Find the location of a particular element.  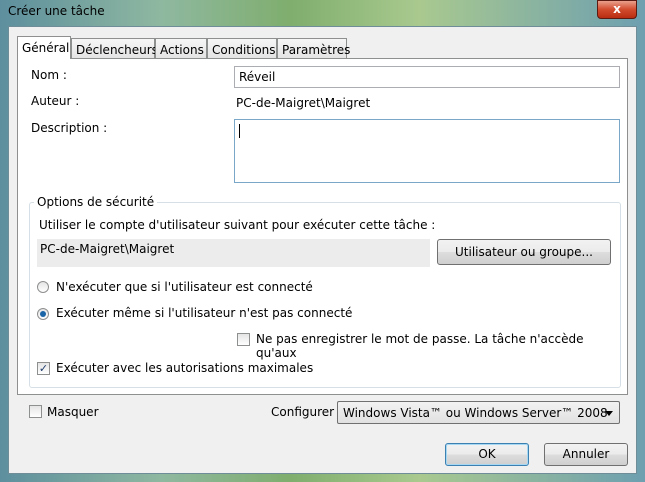

tab-settings: Paramètres is located at coordinates (313, 48).